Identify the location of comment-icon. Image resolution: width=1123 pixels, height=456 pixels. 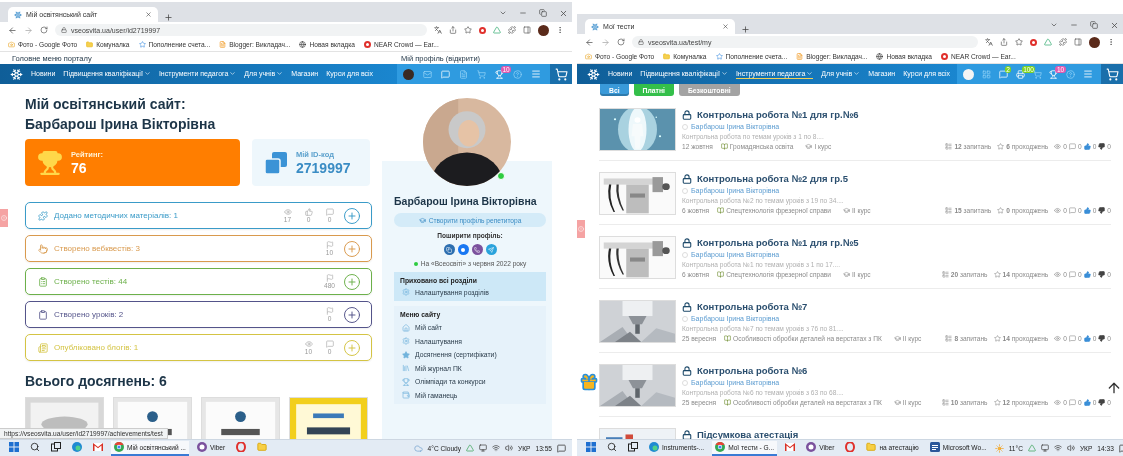
(1072, 338).